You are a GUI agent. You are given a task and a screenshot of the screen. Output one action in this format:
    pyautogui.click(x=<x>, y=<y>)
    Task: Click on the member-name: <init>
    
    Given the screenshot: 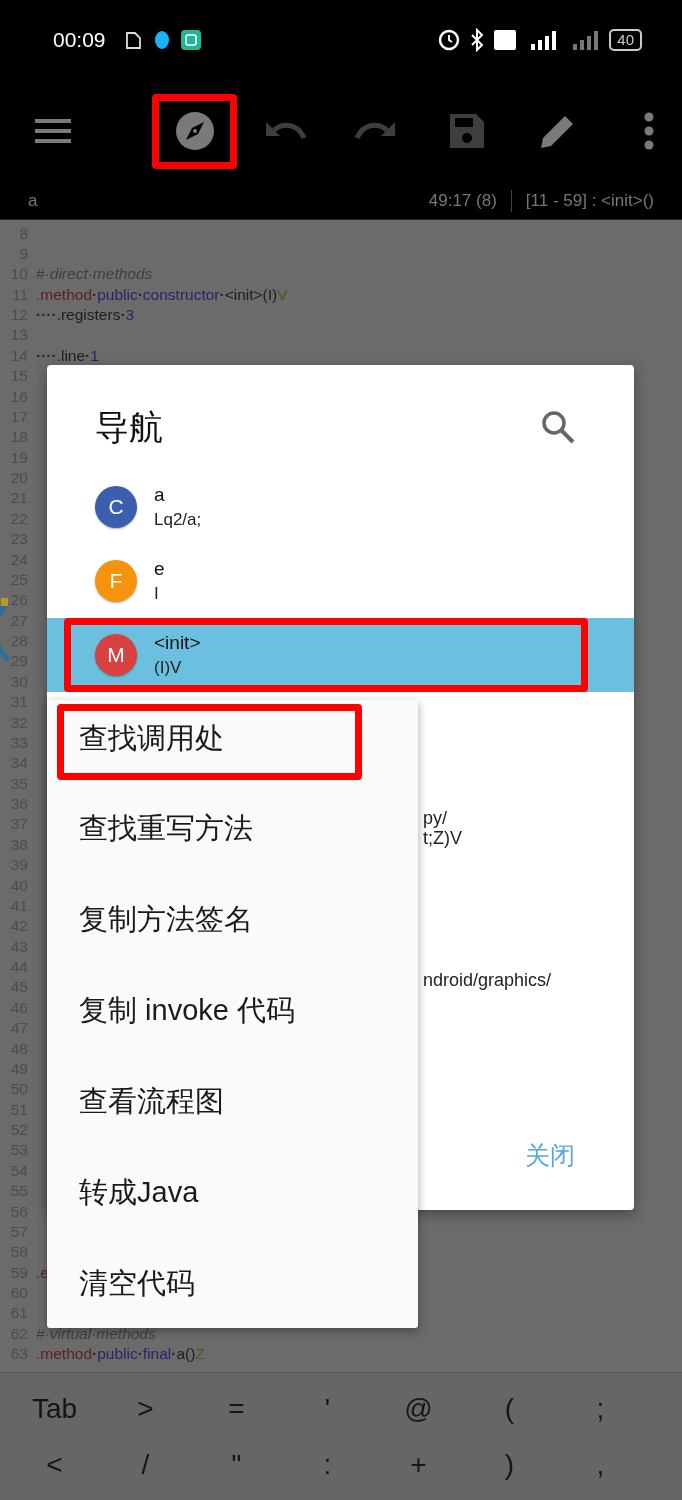 What is the action you would take?
    pyautogui.click(x=177, y=643)
    